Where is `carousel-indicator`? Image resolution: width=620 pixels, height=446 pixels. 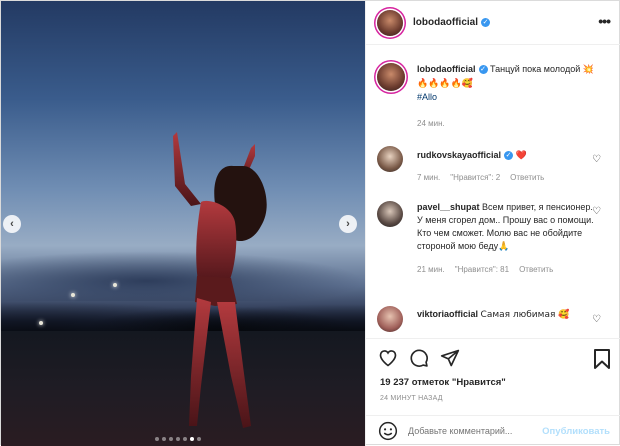 carousel-indicator is located at coordinates (178, 439).